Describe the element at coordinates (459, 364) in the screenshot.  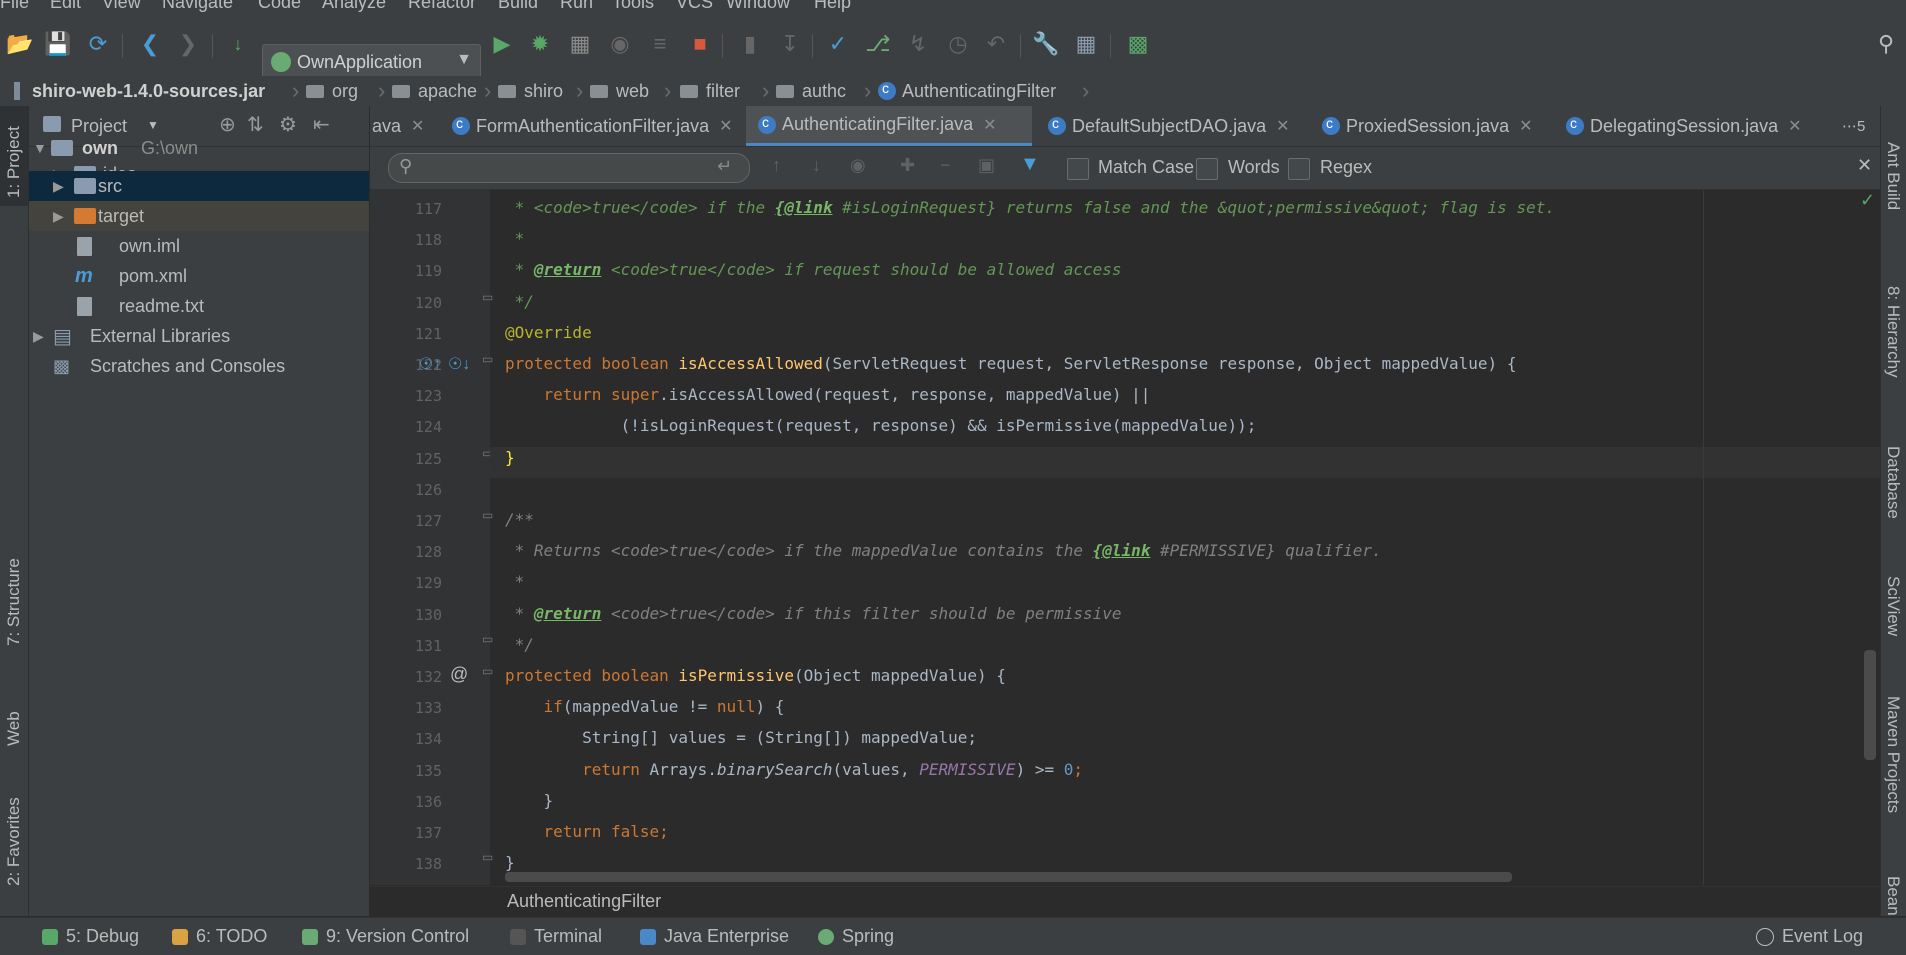
I see `overridden-method-icon: ☉↓` at that location.